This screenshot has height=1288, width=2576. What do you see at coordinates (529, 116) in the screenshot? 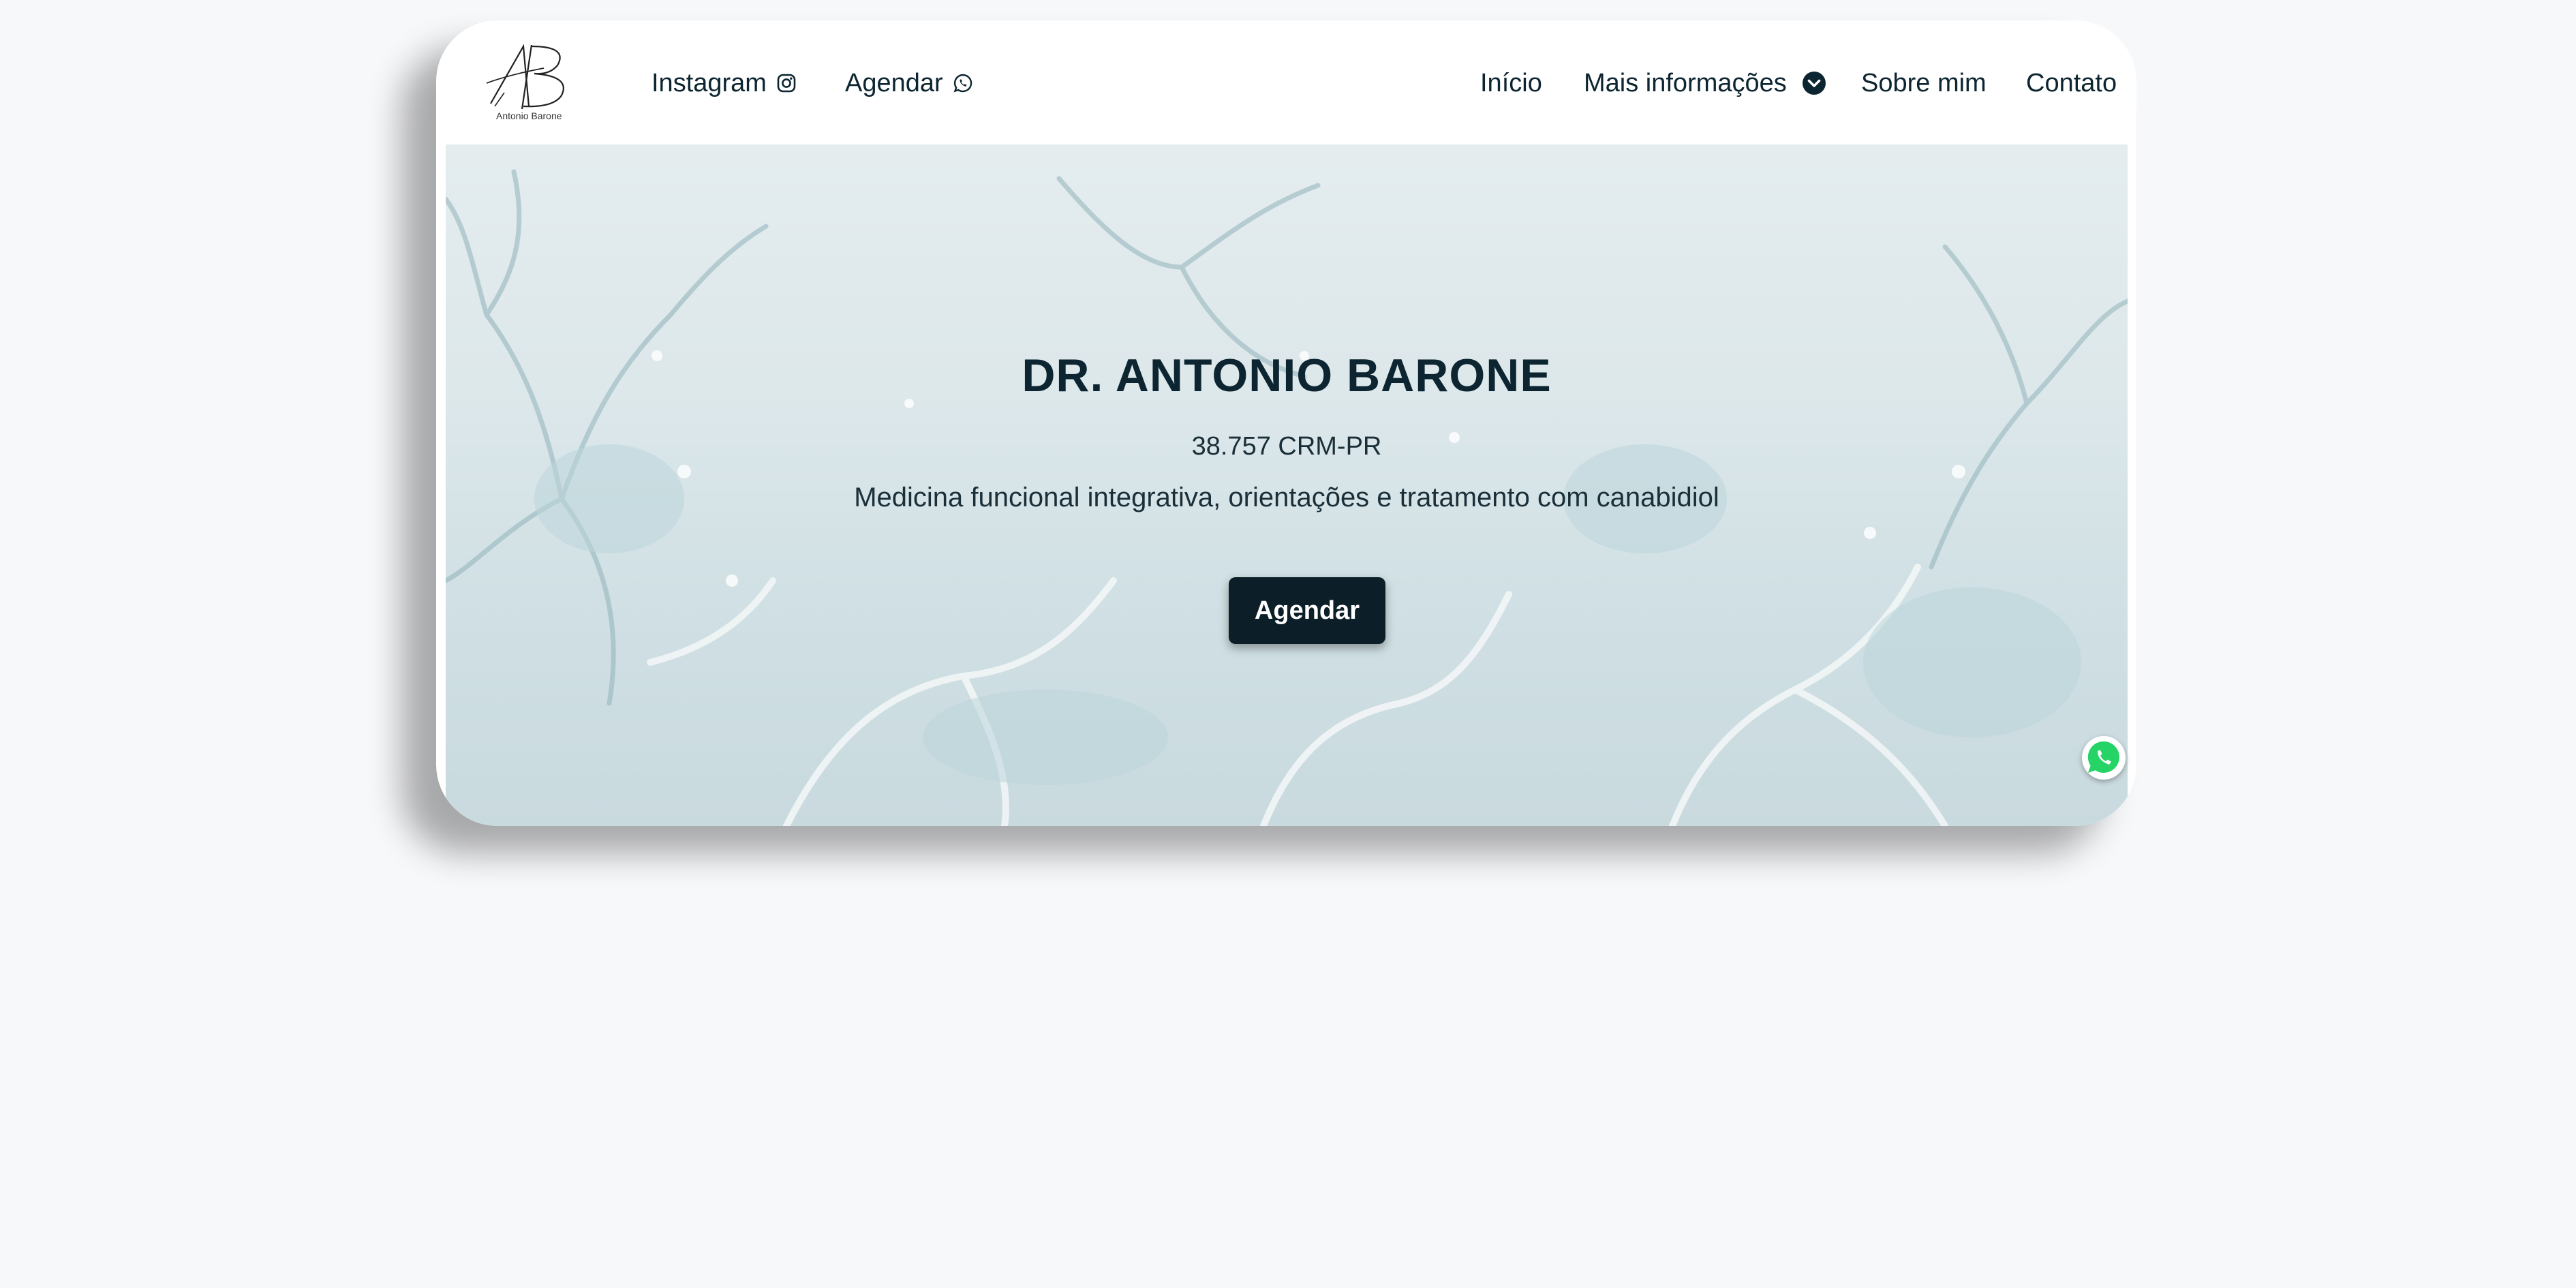
I see `logo-caption: Antonio Barone` at bounding box center [529, 116].